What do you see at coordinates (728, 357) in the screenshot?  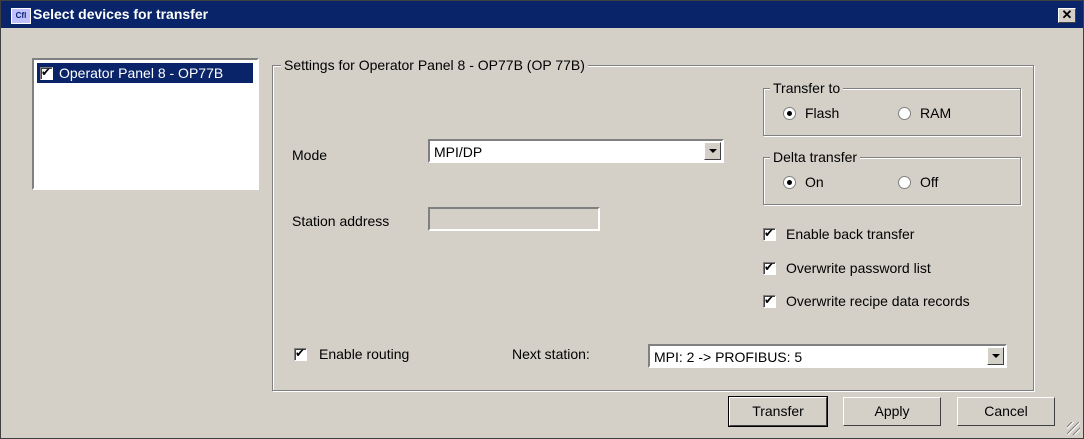 I see `next-station-value: MPI: 2 -> PROFIBUS: 5` at bounding box center [728, 357].